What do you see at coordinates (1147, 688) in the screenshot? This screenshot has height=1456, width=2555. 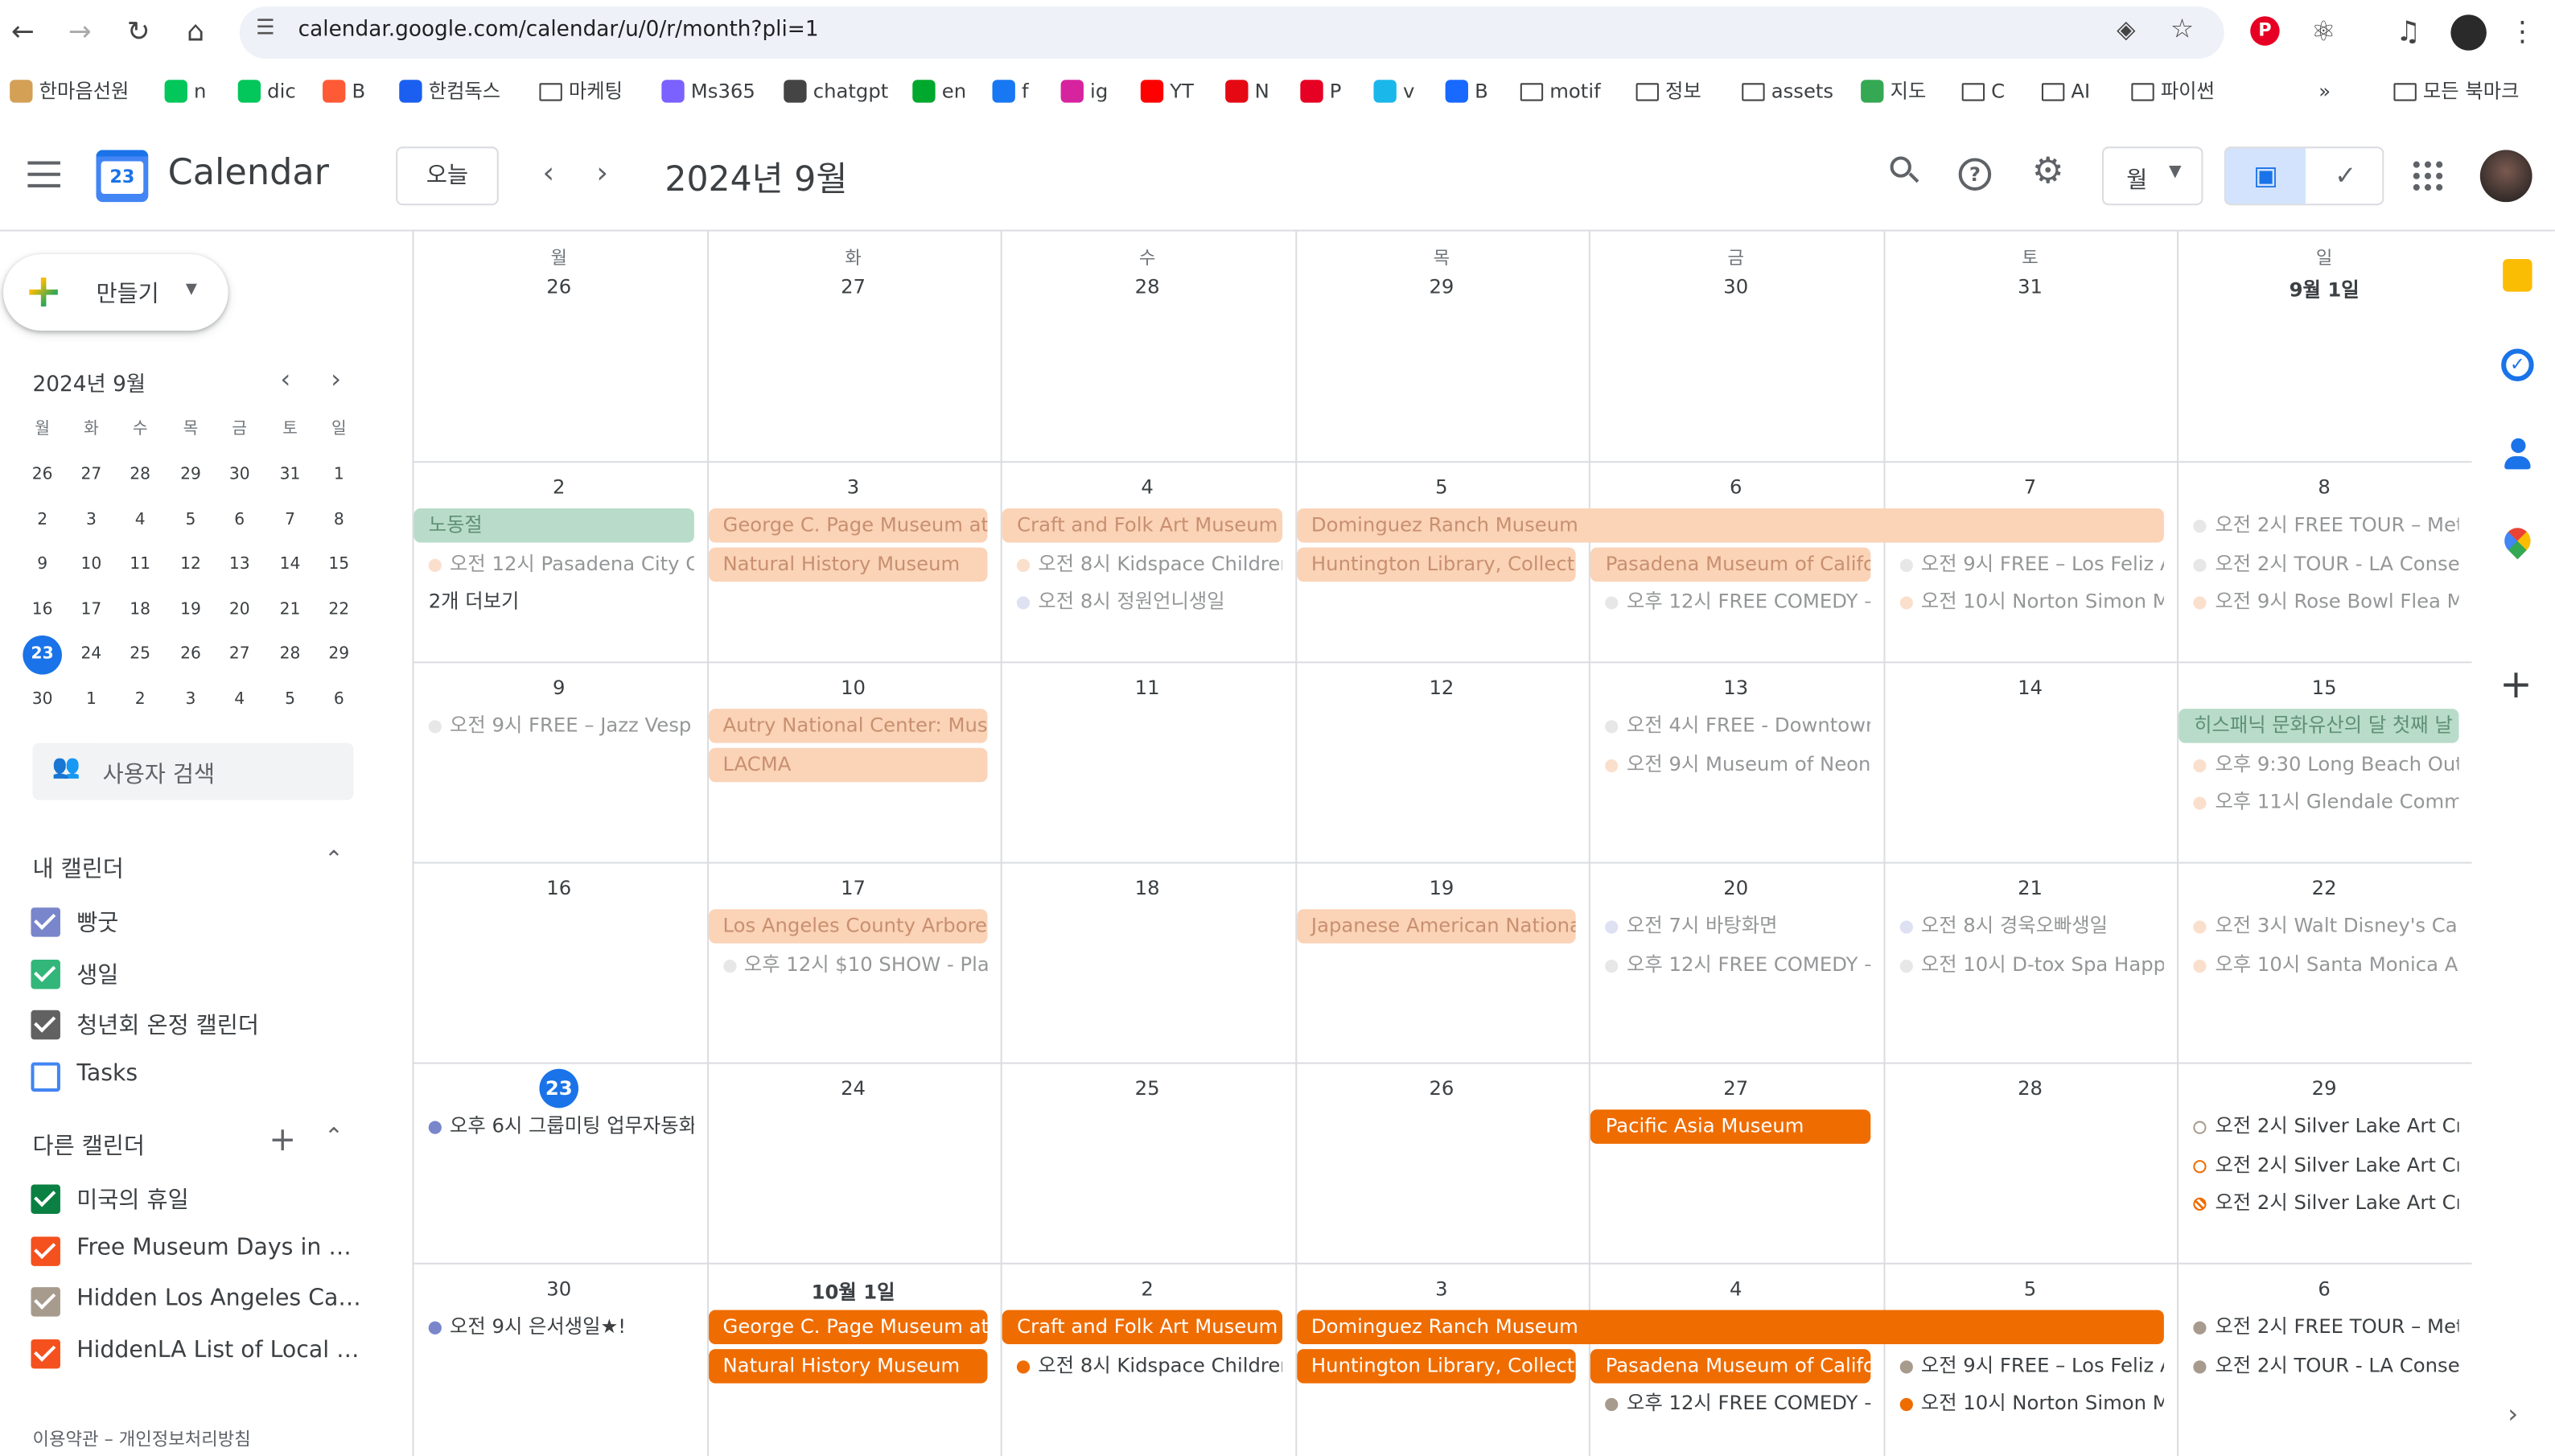 I see `day-number: 11` at bounding box center [1147, 688].